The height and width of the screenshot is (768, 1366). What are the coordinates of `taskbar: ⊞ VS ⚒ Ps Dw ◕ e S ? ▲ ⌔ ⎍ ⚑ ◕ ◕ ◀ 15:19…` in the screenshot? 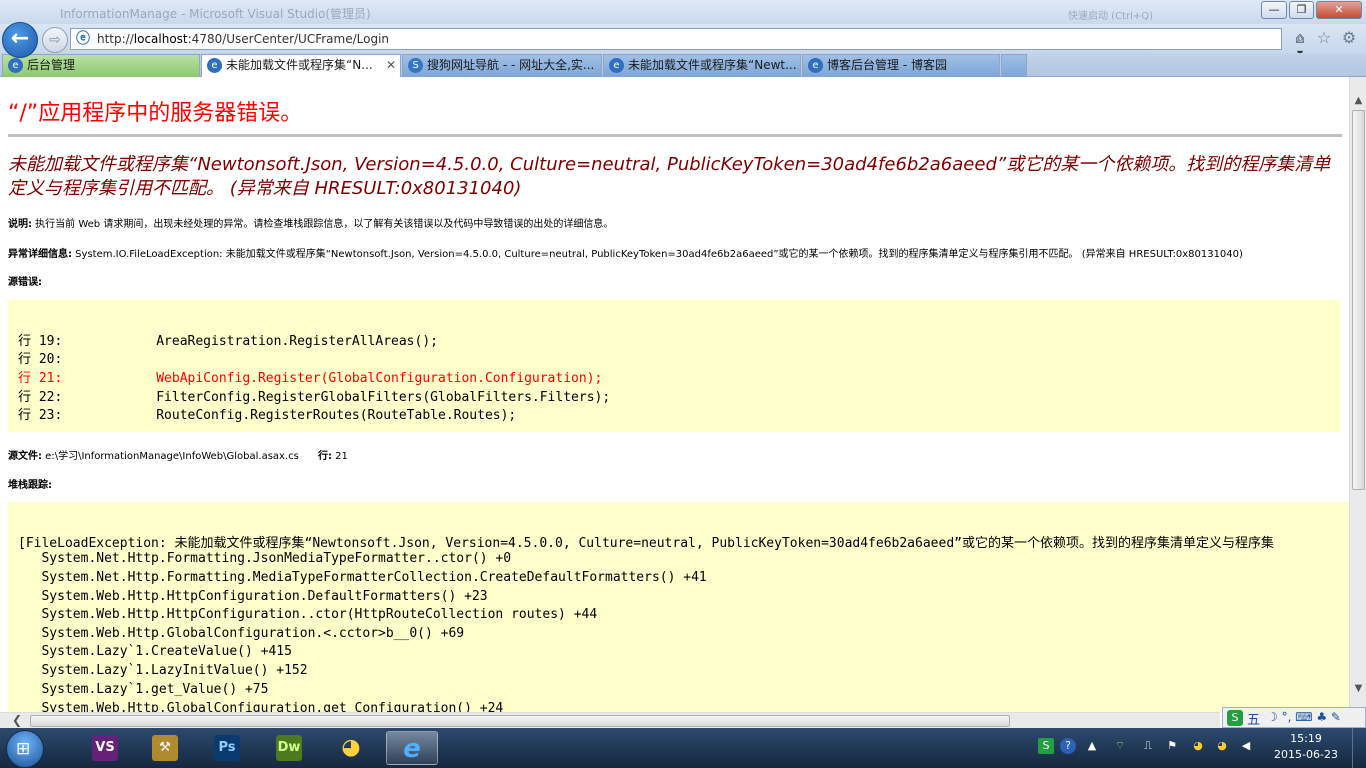 It's located at (683, 748).